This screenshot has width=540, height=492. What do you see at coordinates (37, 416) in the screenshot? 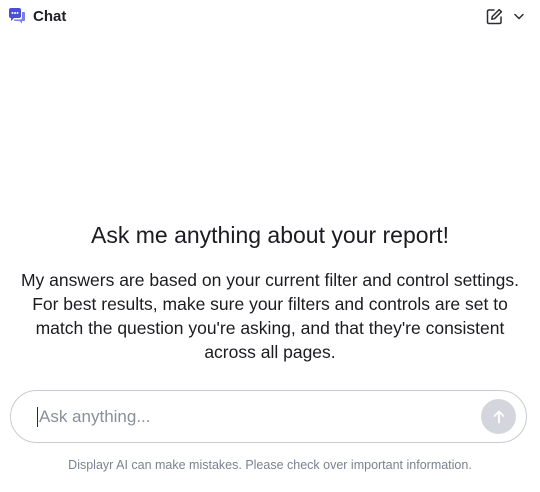
I see `text-caret` at bounding box center [37, 416].